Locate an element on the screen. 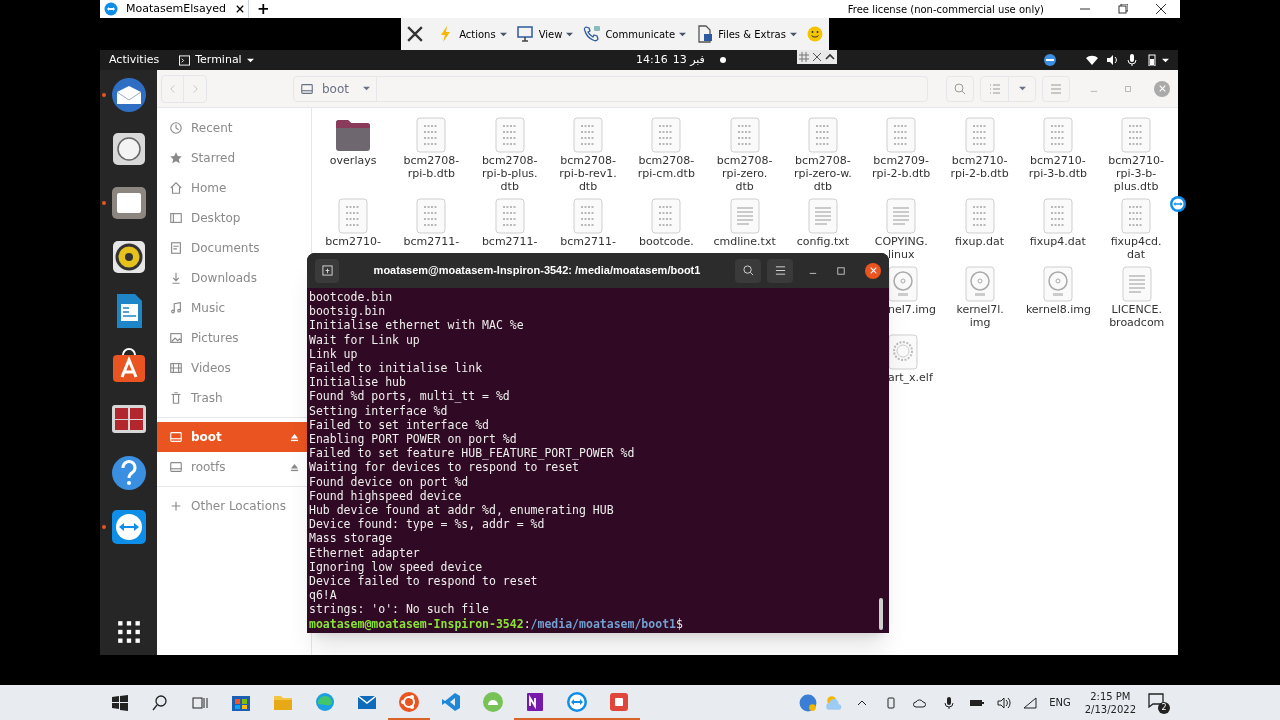  menu-button is located at coordinates (780, 270).